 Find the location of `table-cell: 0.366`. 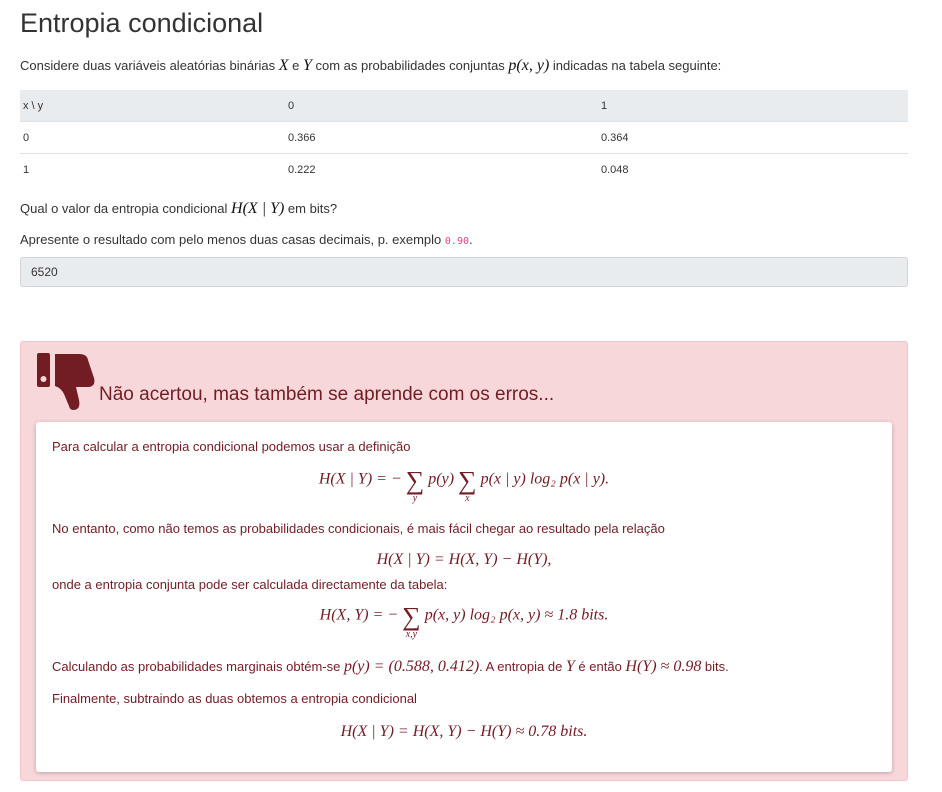

table-cell: 0.366 is located at coordinates (441, 137).